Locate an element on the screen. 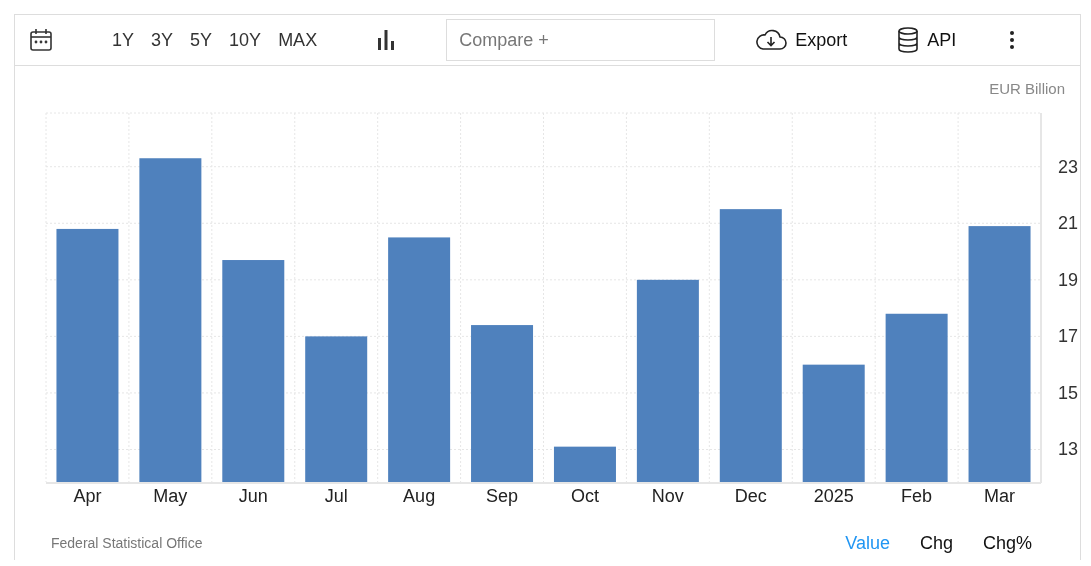 This screenshot has height=566, width=1091. export-button: Export is located at coordinates (801, 40).